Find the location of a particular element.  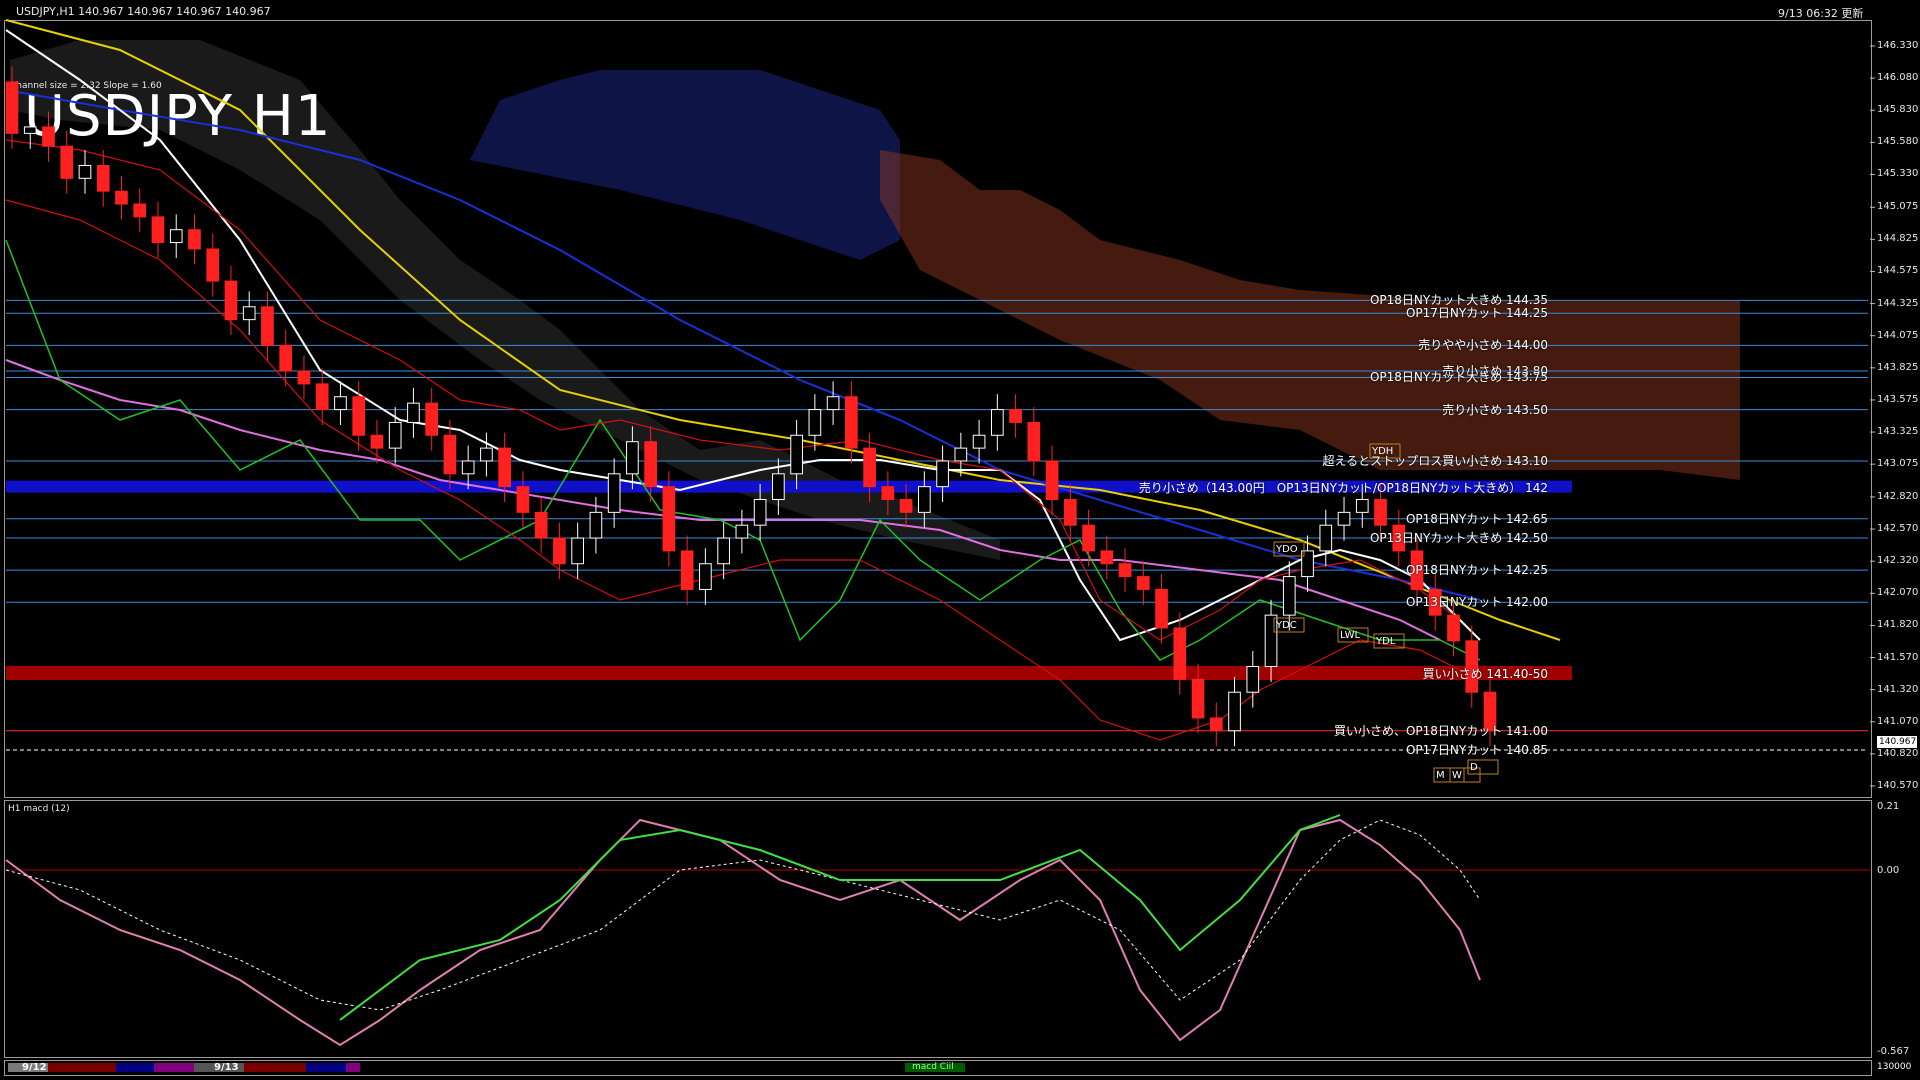

level-label: OP18日NYカット 142.25 is located at coordinates (1476, 570).